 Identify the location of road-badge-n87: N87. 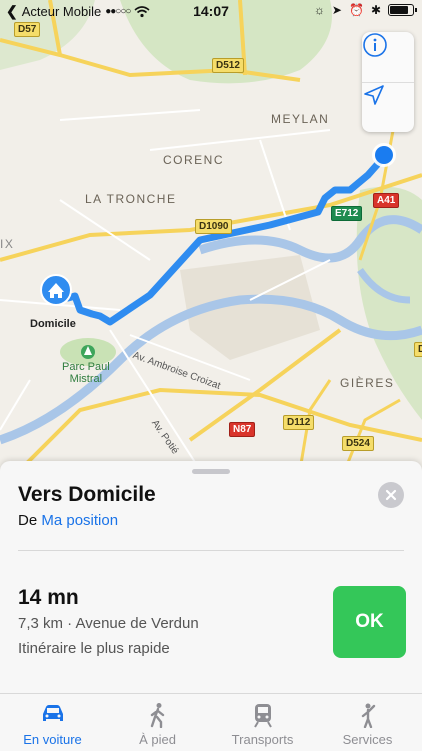
(242, 429).